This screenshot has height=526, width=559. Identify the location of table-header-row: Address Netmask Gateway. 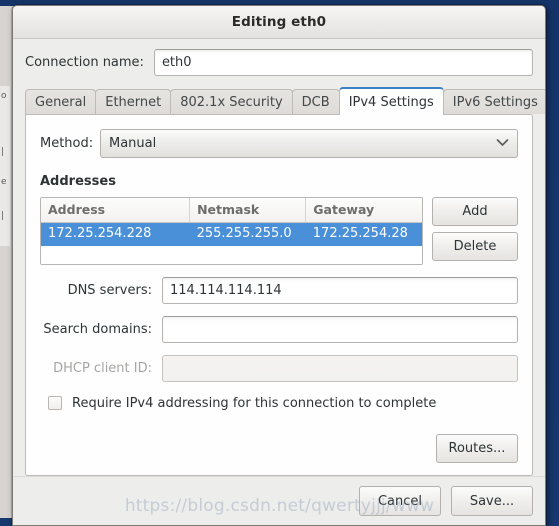
(231, 210).